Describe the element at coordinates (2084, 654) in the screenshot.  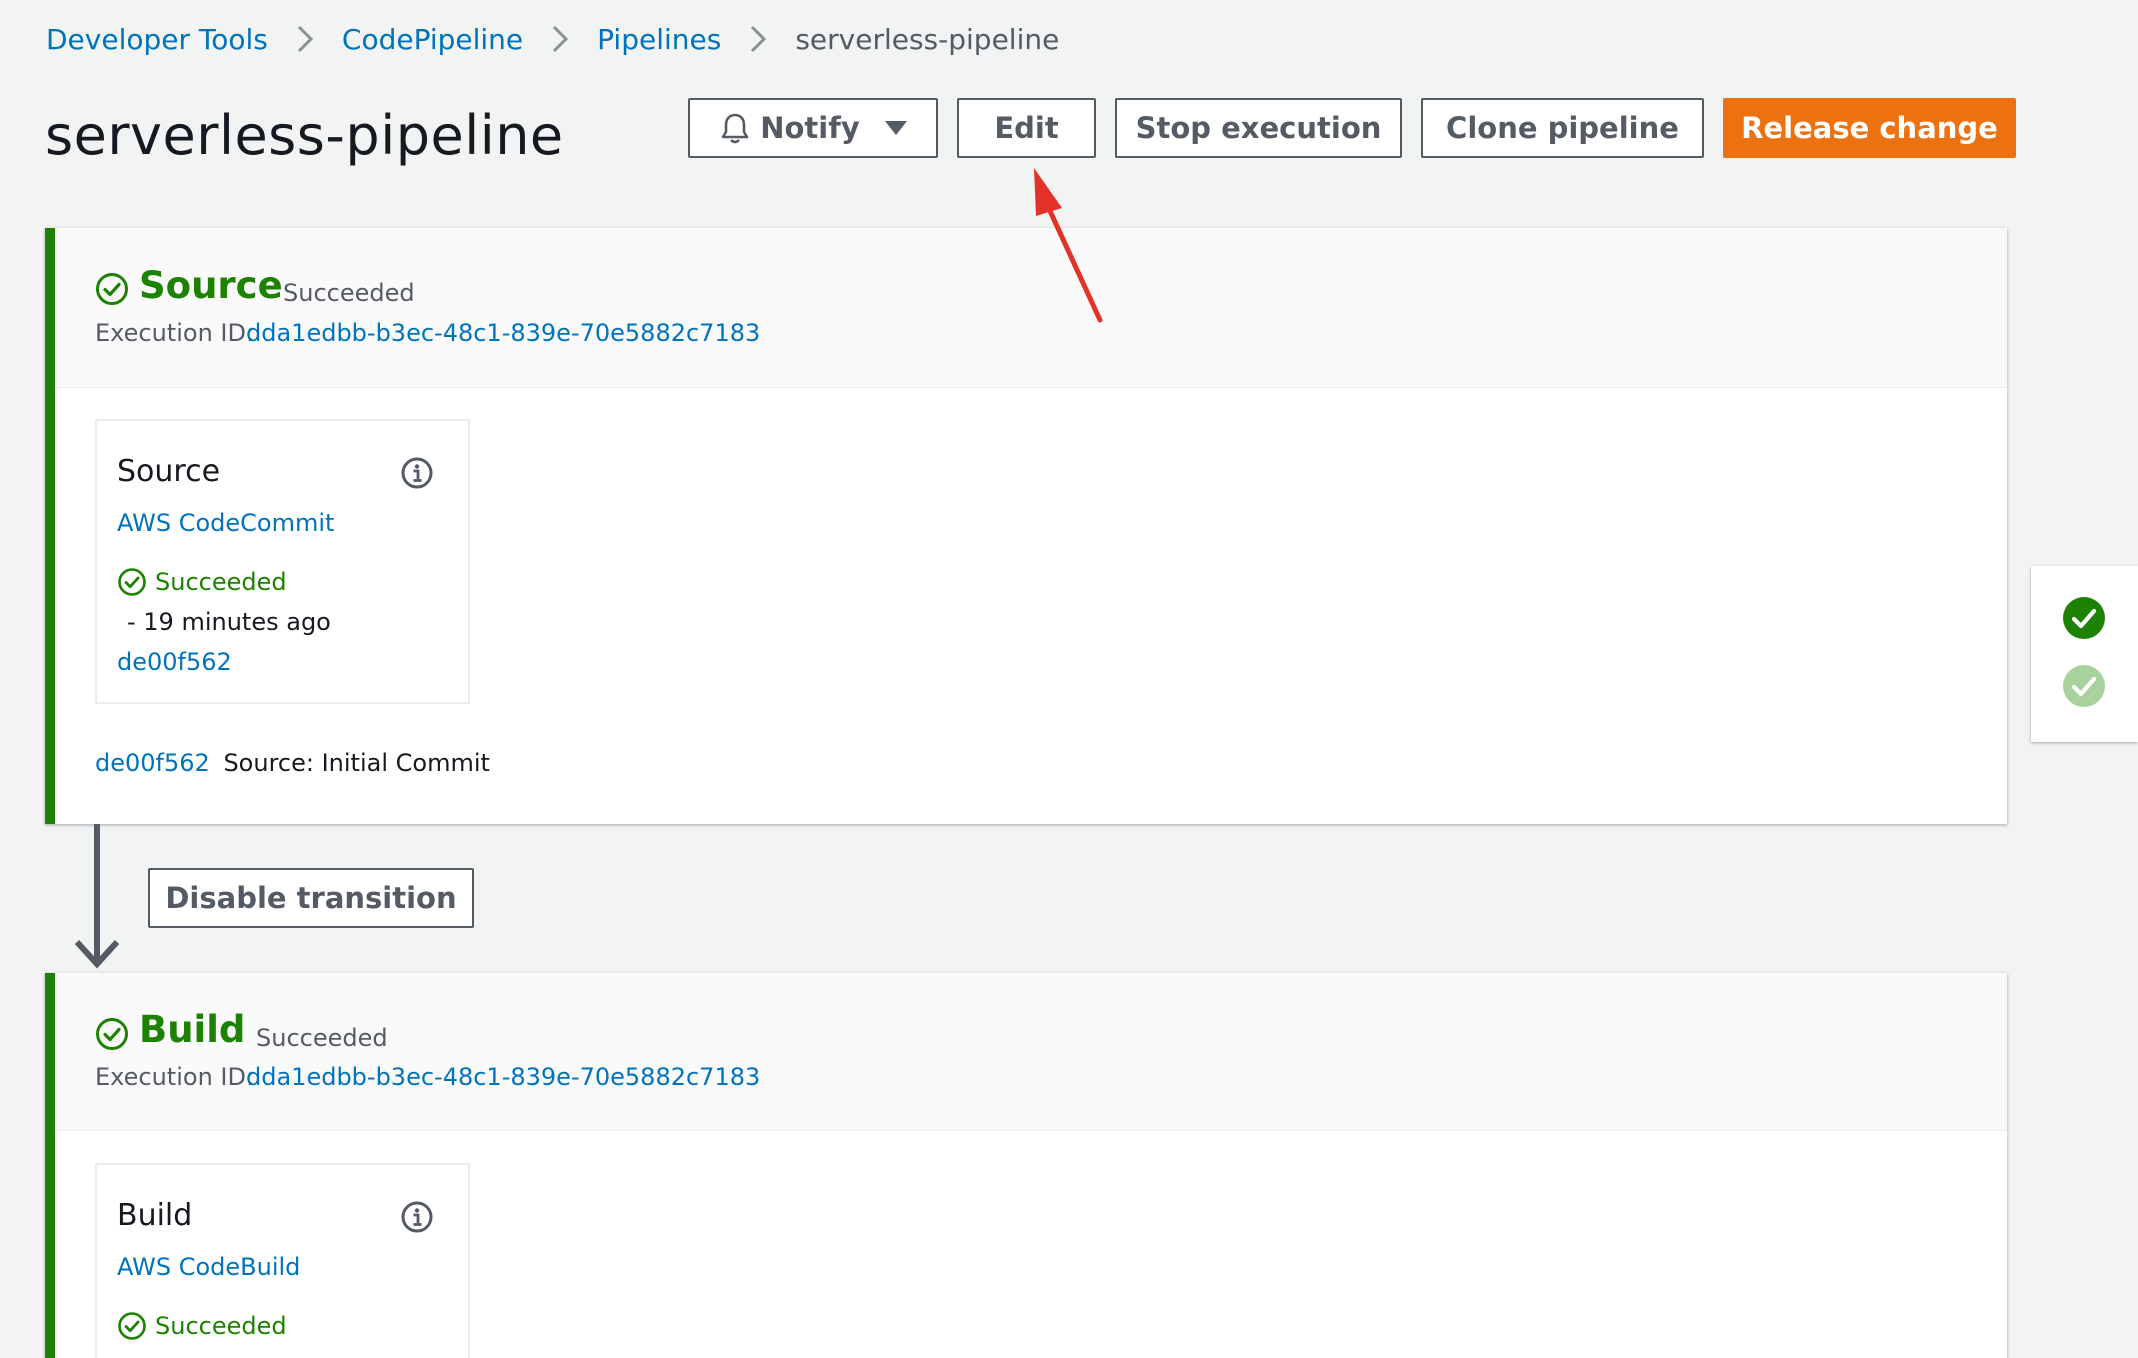
I see `stage-nav-panel` at that location.